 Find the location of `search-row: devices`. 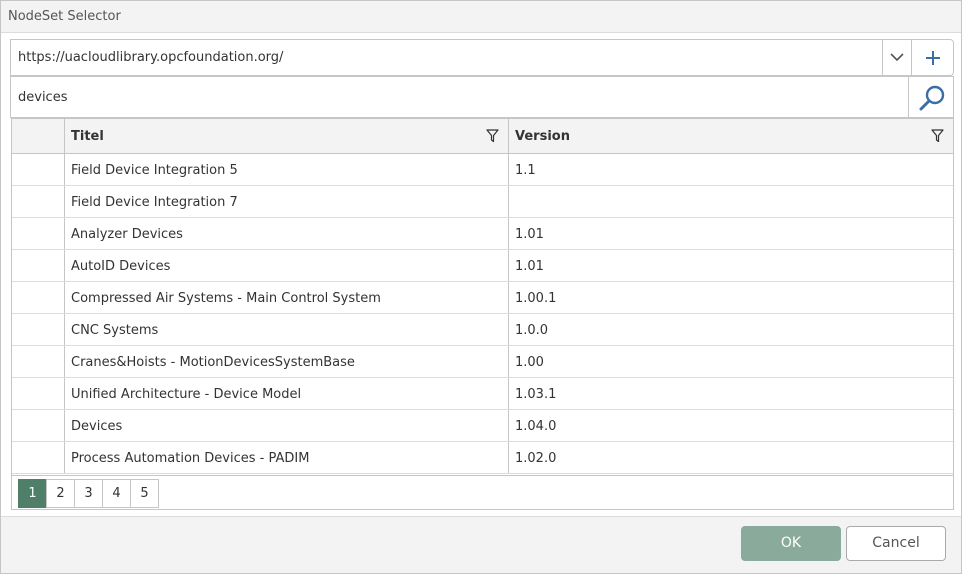

search-row: devices is located at coordinates (482, 97).